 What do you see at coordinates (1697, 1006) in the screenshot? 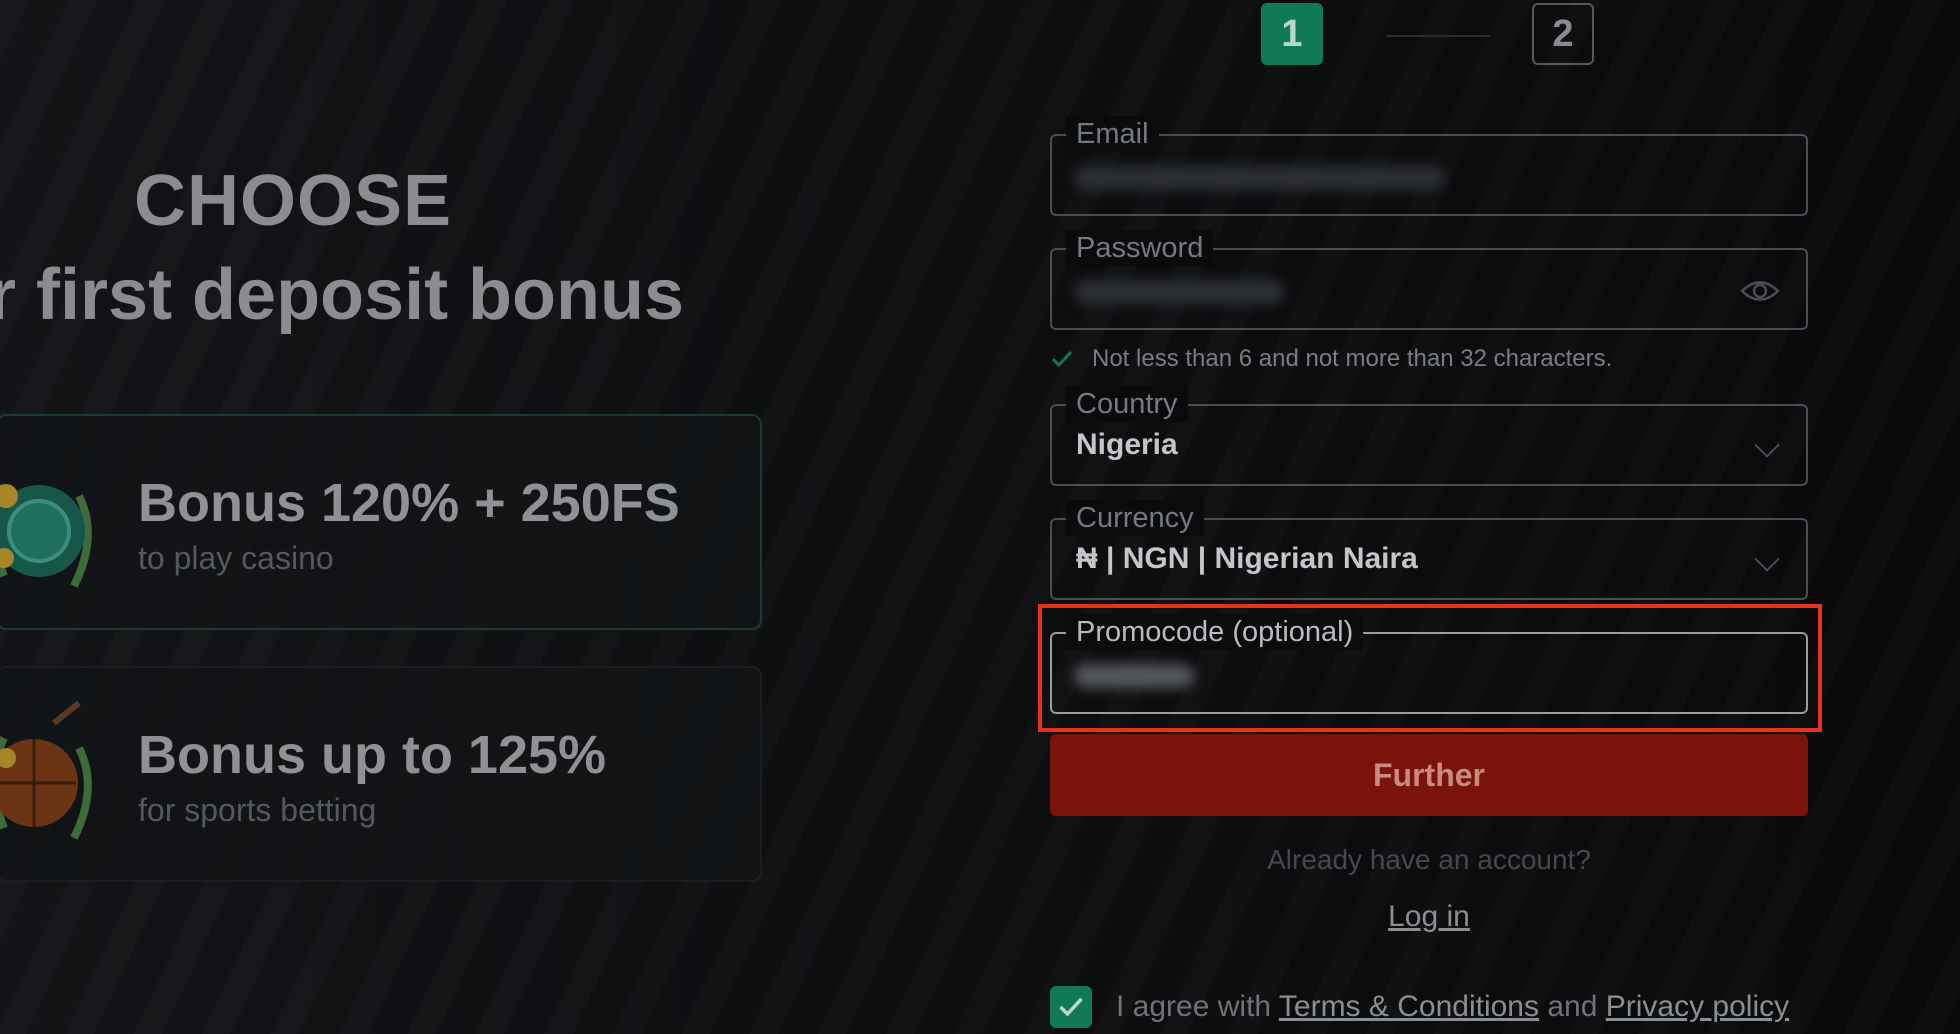
I see `privacy-link: Privacy policy` at bounding box center [1697, 1006].